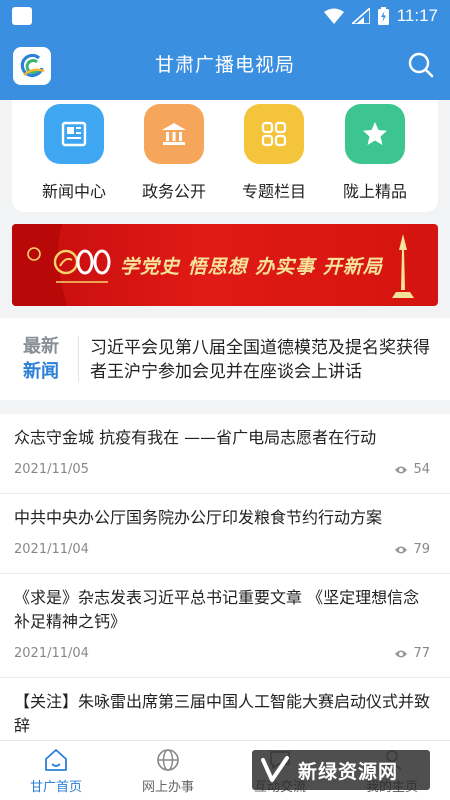 This screenshot has height=800, width=450. I want to click on menu-label: 陇上精品, so click(374, 191).